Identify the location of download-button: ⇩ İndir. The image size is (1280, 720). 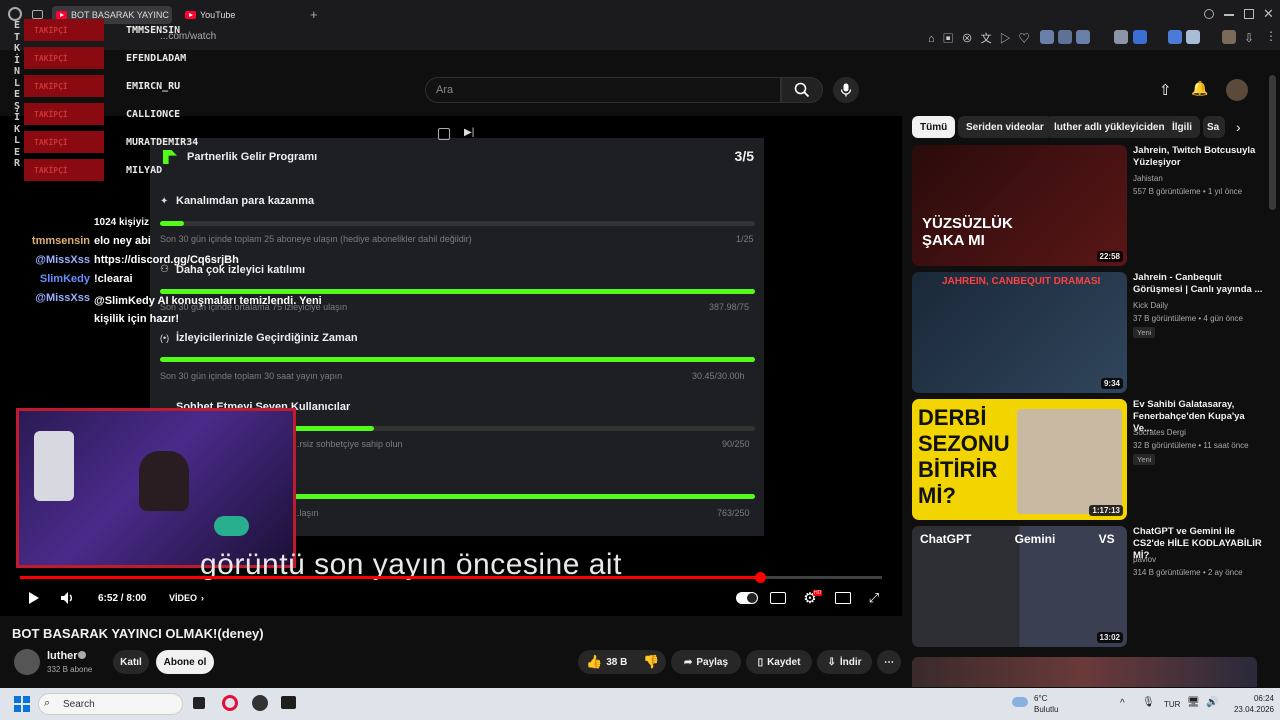
(844, 662).